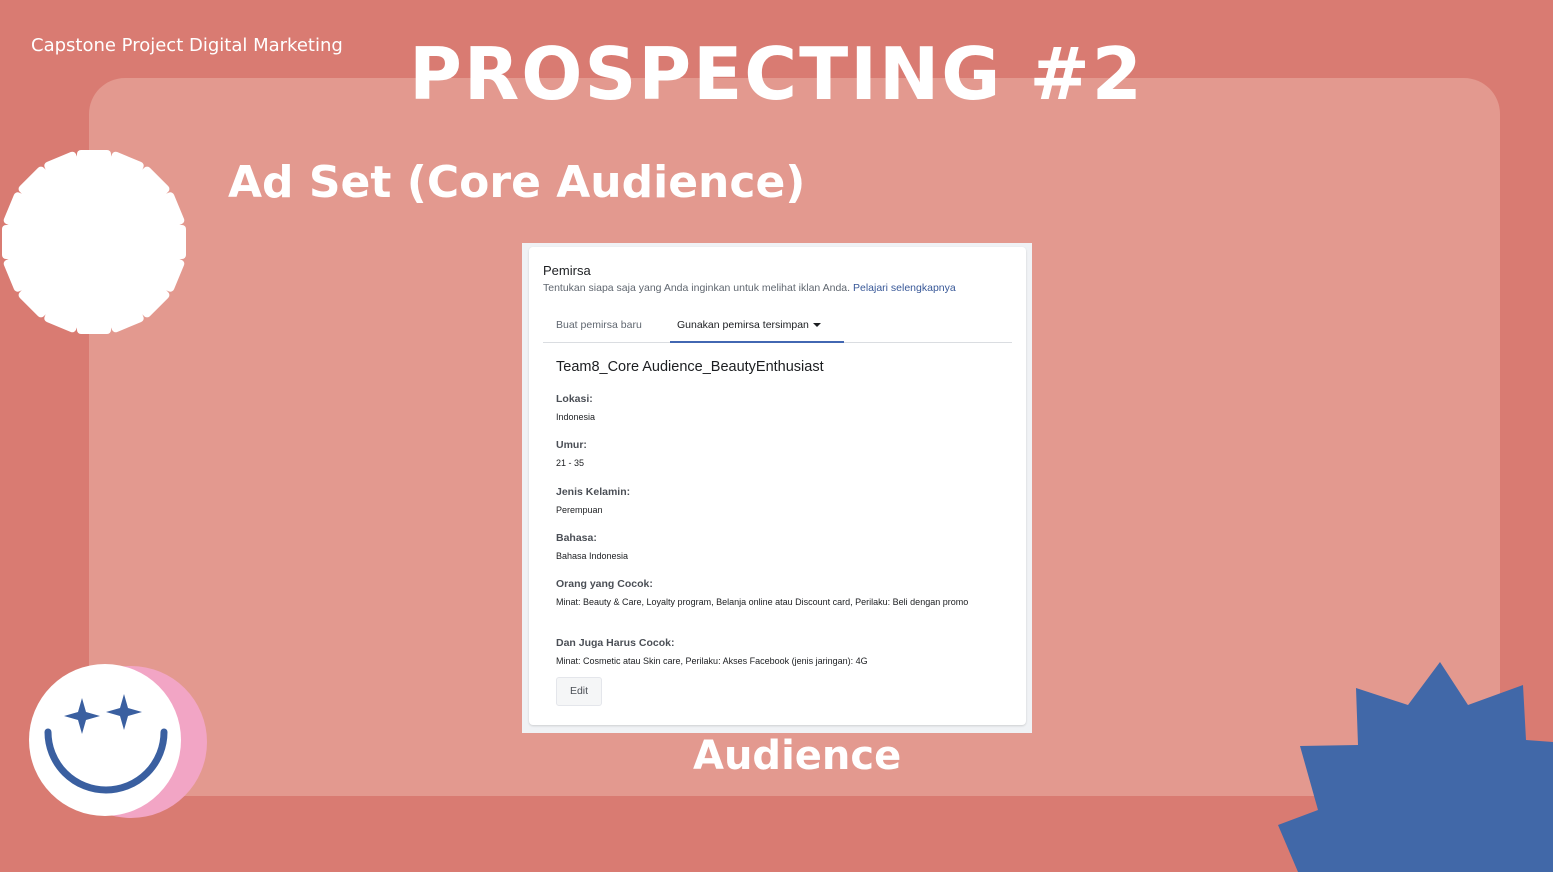 The width and height of the screenshot is (1553, 872). I want to click on dropdown-caret-icon, so click(816, 325).